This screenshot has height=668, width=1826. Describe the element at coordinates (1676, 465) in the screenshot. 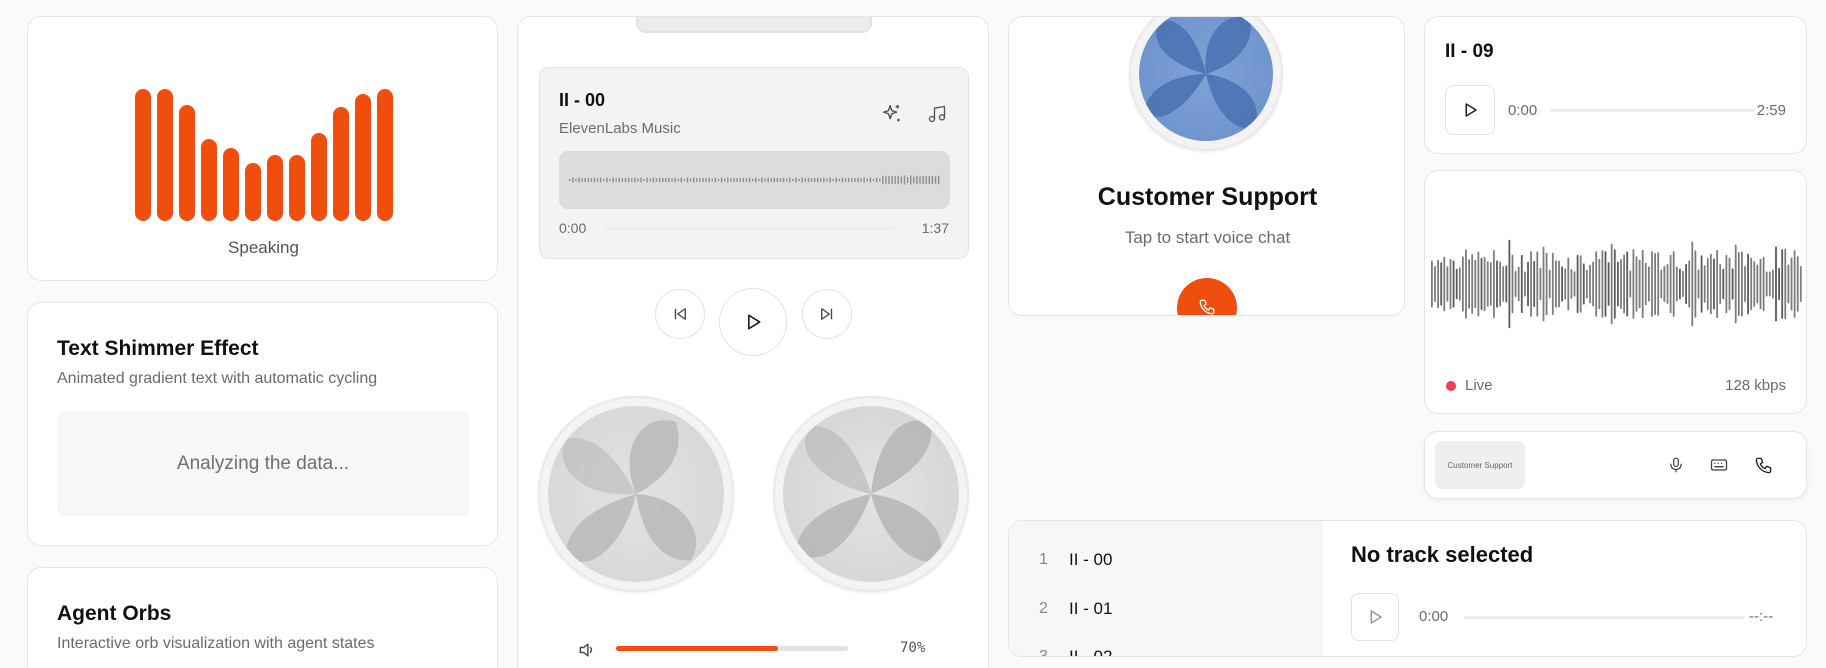

I see `microphone-icon` at that location.